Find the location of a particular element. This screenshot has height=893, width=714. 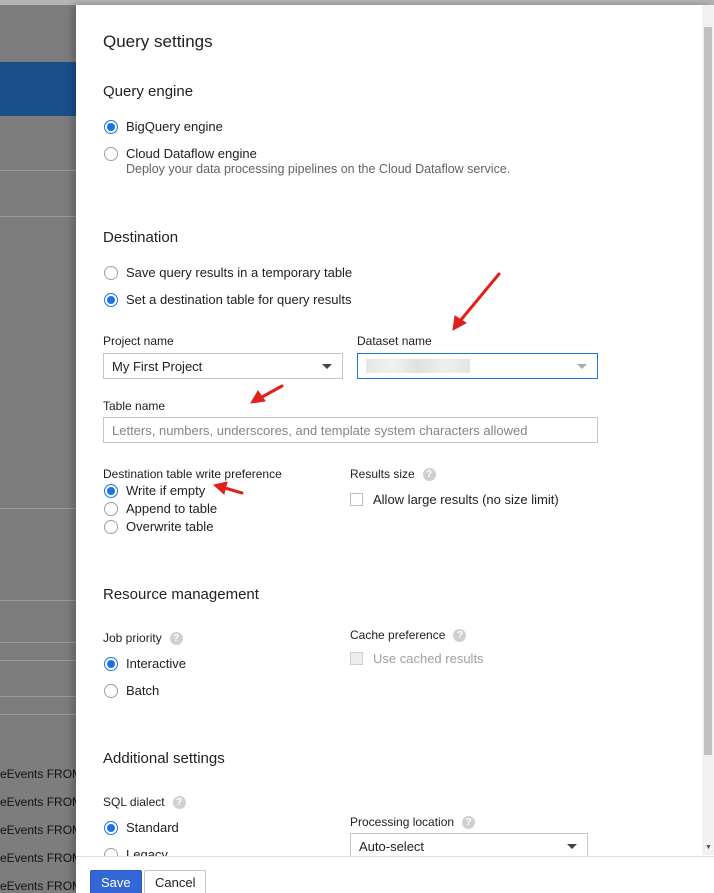

annotation-arrows is located at coordinates (356, 383).